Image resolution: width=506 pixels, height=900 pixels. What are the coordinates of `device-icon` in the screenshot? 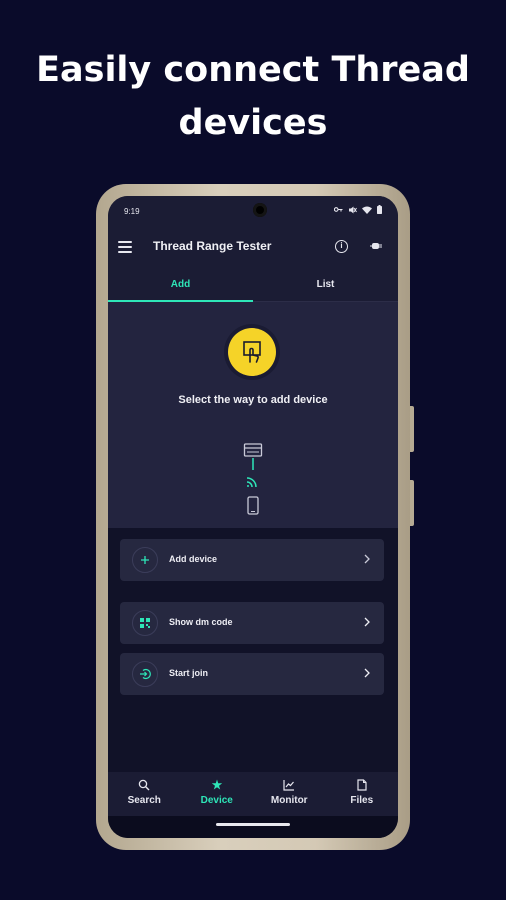 It's located at (253, 450).